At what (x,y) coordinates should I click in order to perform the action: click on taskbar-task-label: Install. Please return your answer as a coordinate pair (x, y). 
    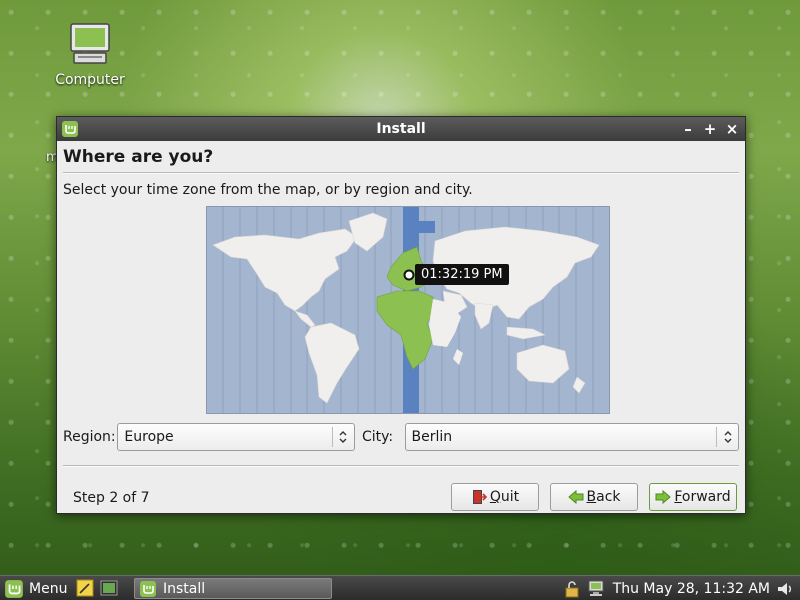
    Looking at the image, I should click on (184, 588).